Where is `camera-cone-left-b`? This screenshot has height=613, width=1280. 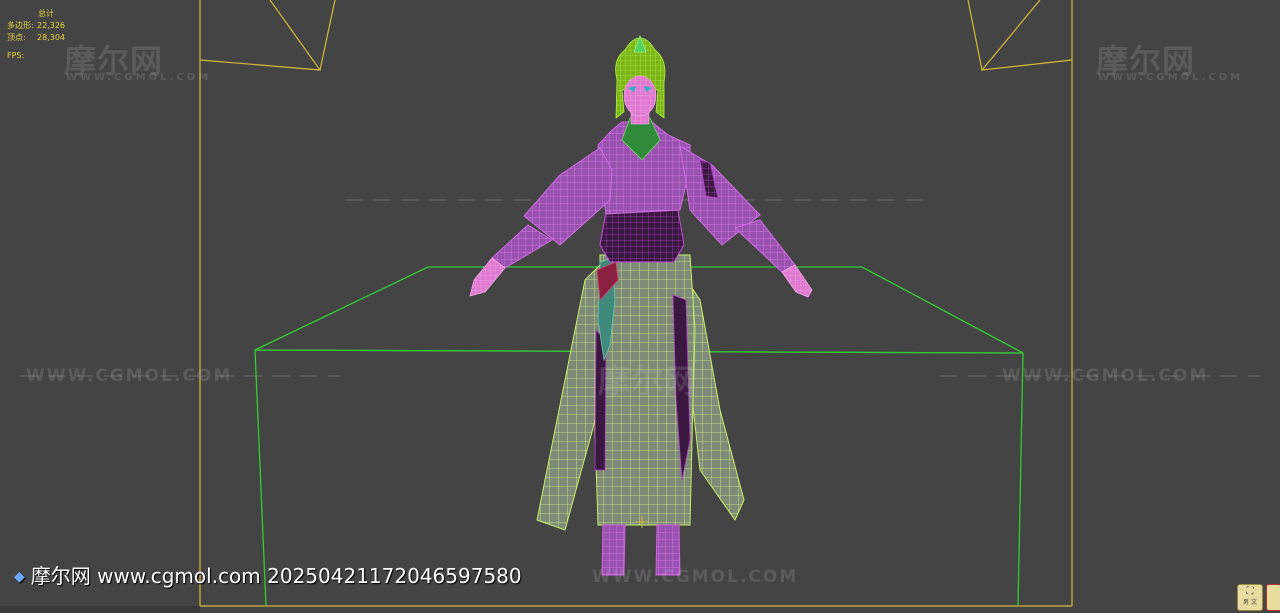
camera-cone-left-b is located at coordinates (327, 35).